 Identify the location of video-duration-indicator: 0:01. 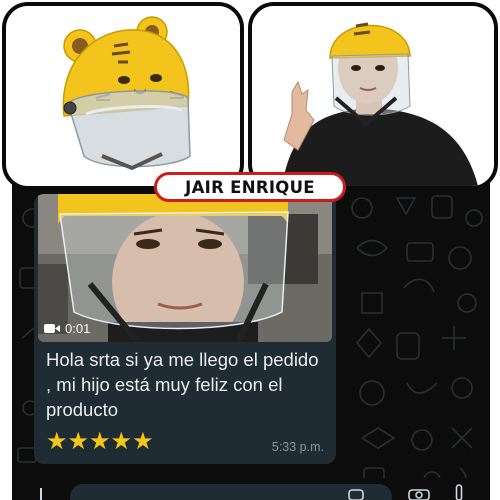
(67, 328).